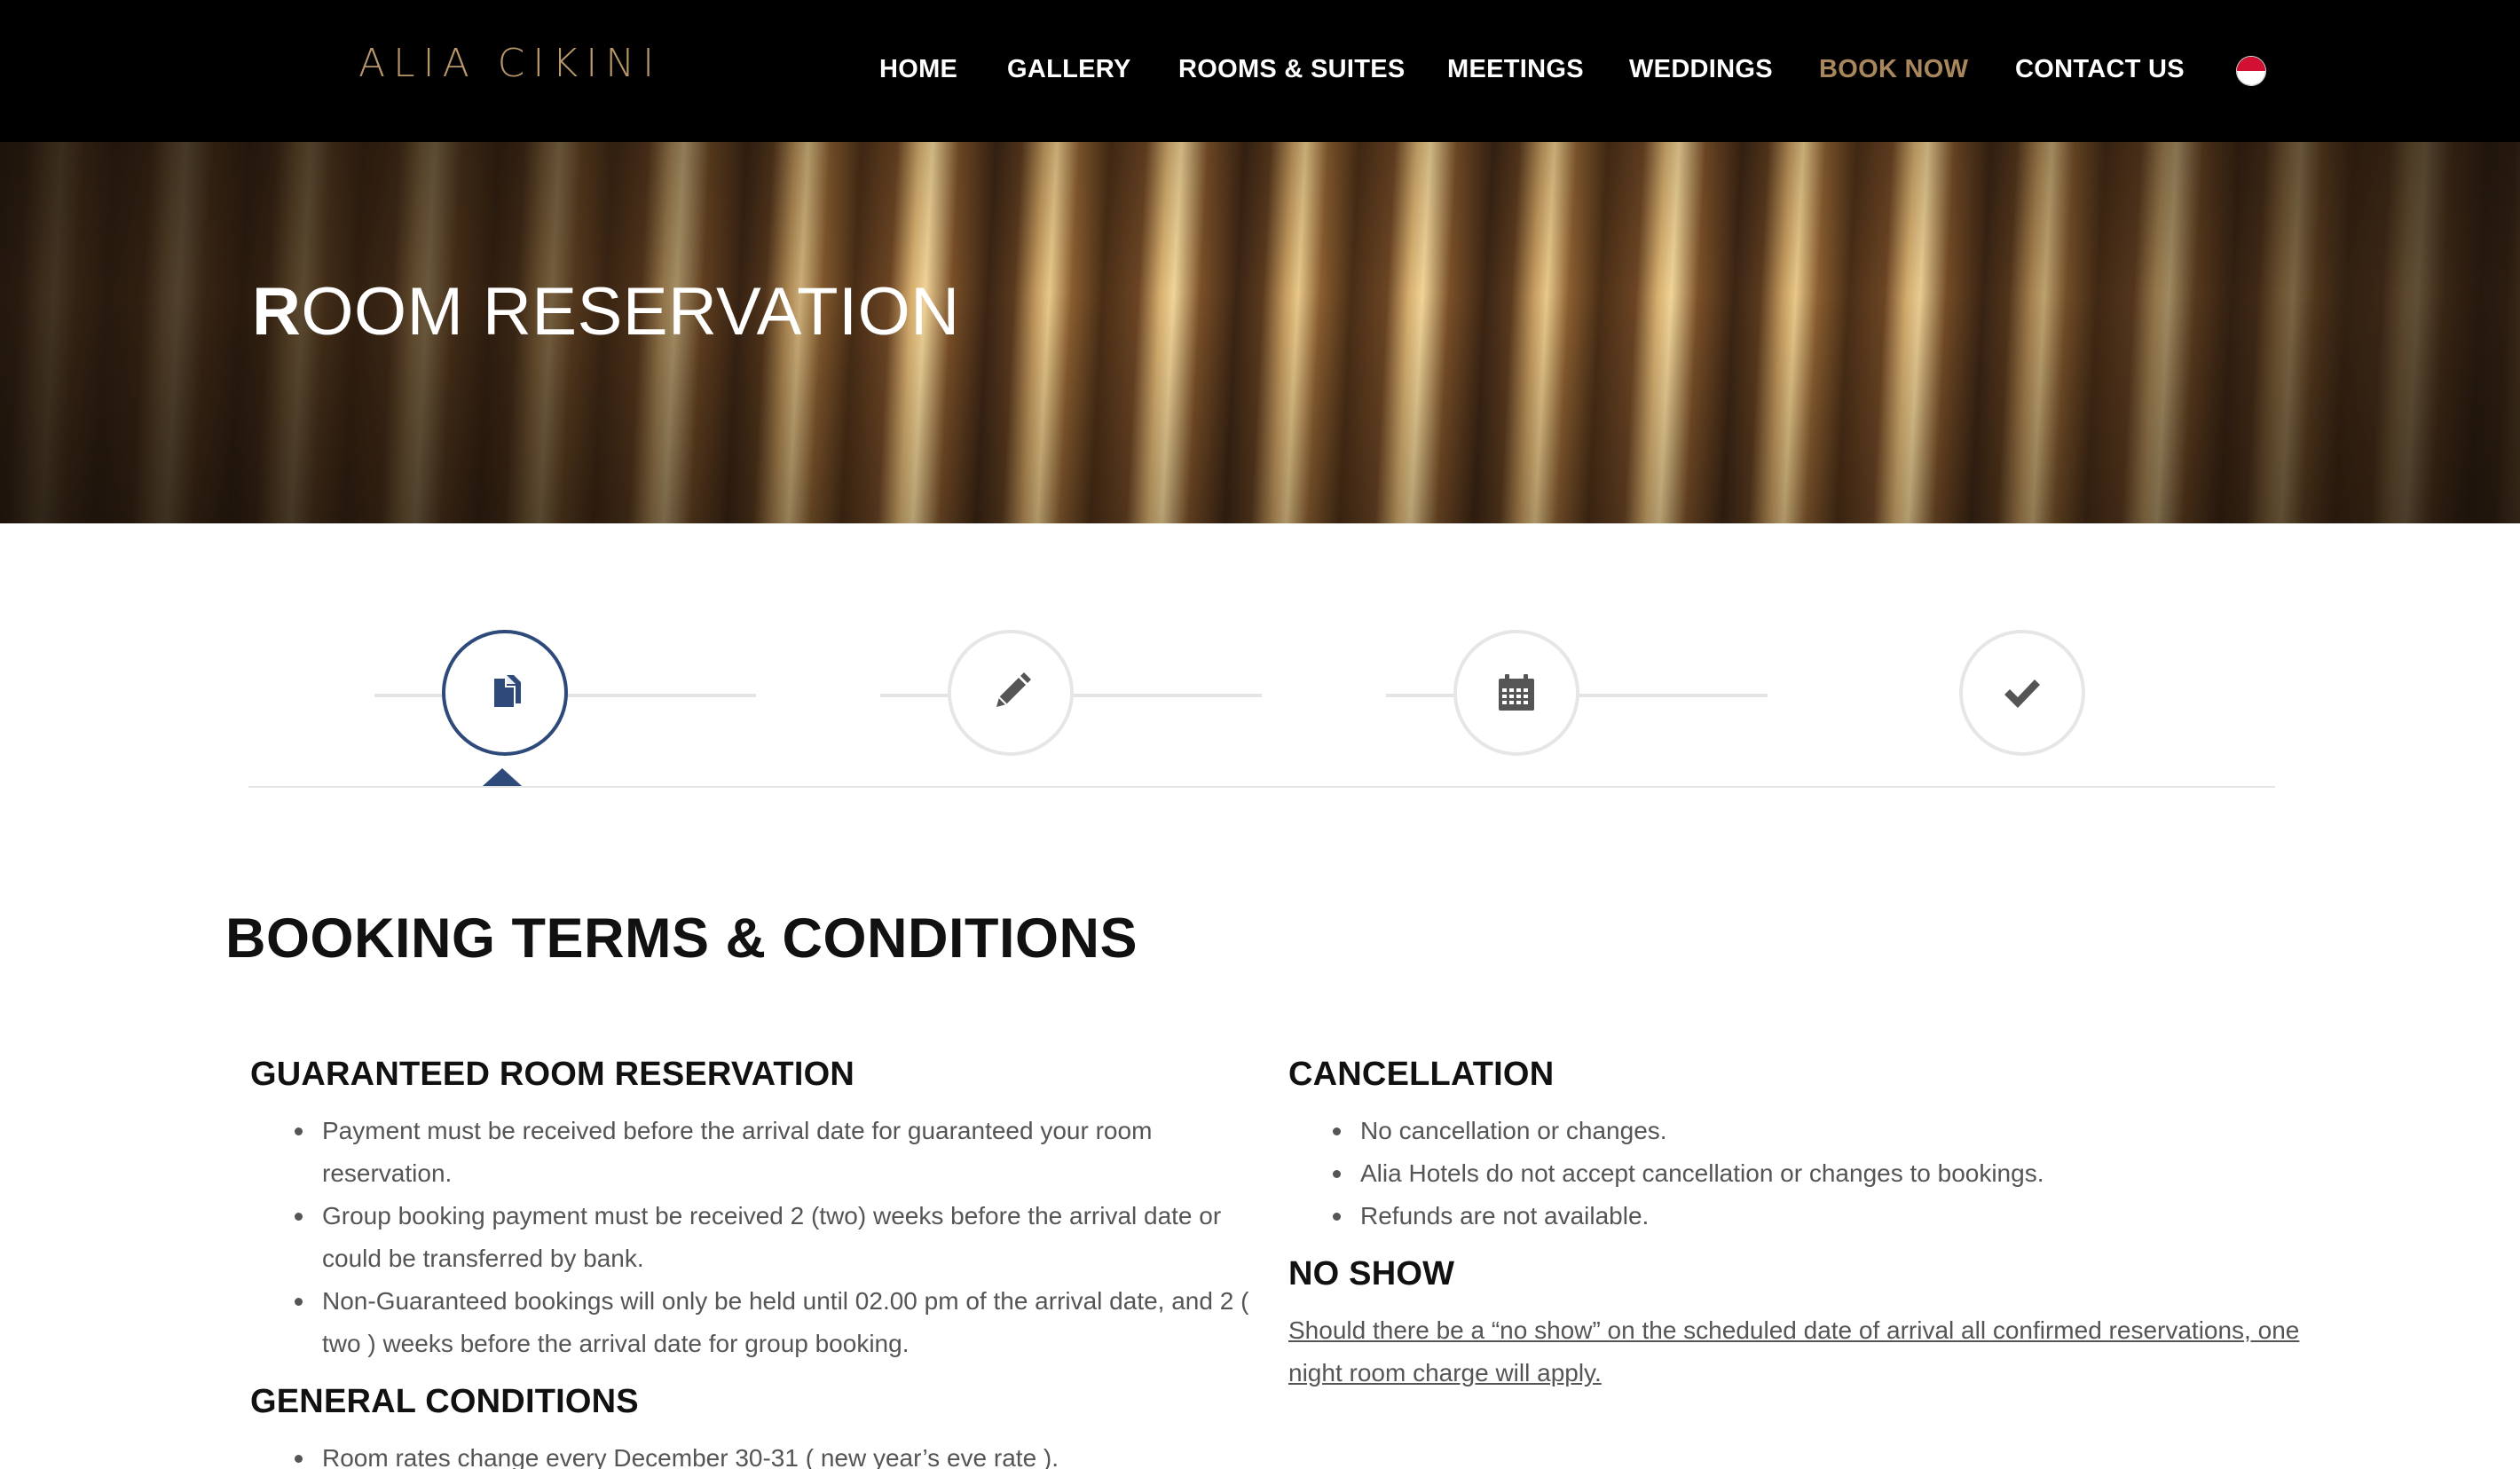  I want to click on nav-weddings: WEDDINGS, so click(1701, 70).